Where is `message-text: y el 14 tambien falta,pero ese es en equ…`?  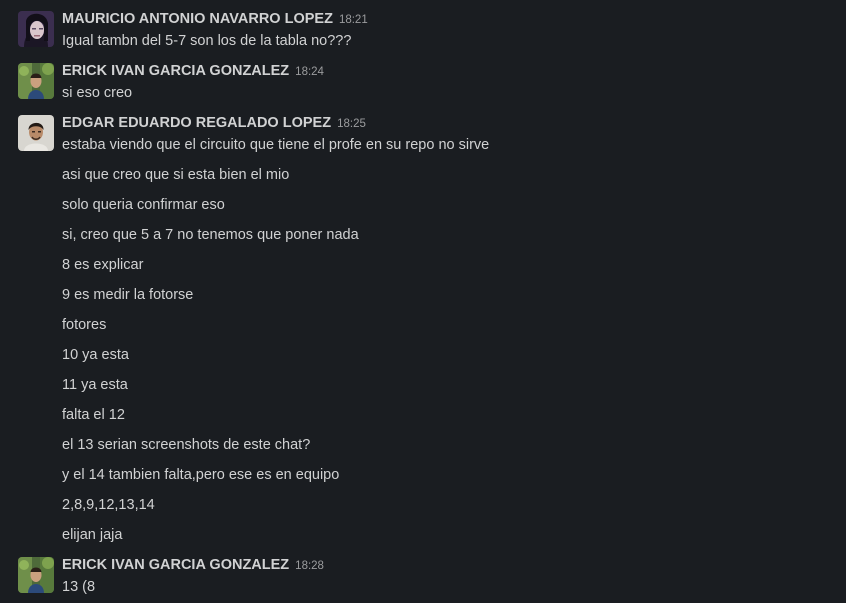
message-text: y el 14 tambien falta,pero ese es en equ… is located at coordinates (201, 475).